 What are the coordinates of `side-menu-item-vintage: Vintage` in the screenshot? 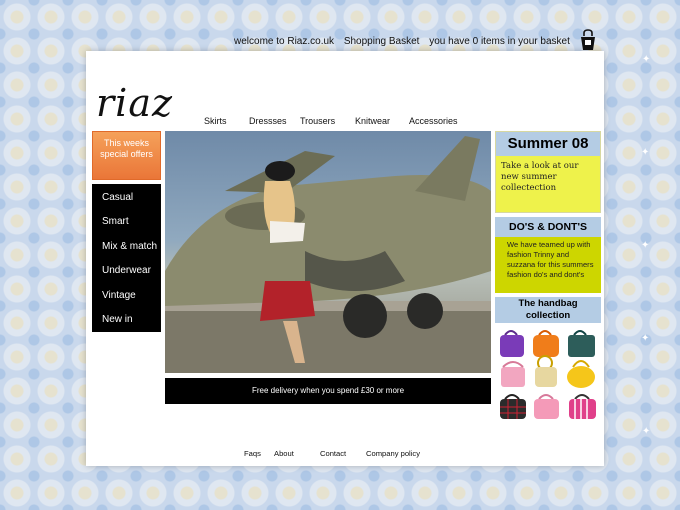 It's located at (119, 295).